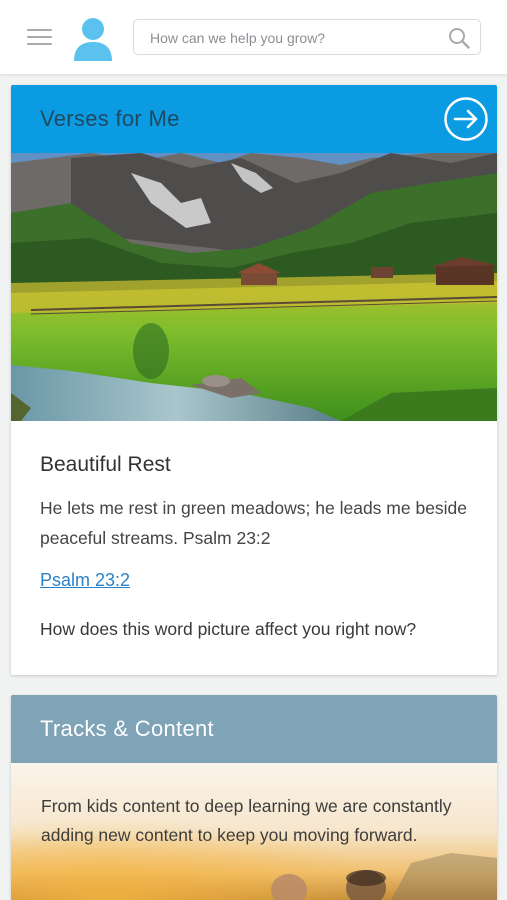 The width and height of the screenshot is (507, 900). What do you see at coordinates (93, 39) in the screenshot?
I see `user-avatar-icon` at bounding box center [93, 39].